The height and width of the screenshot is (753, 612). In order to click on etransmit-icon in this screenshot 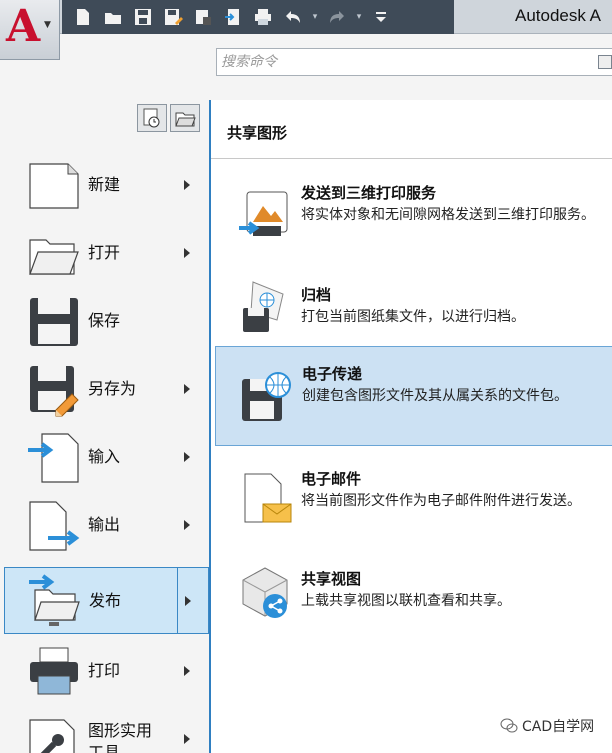, I will do `click(266, 396)`.